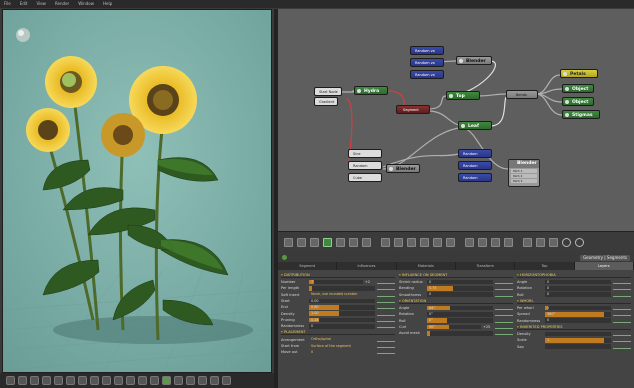  I want to click on menu-edit: Edit, so click(24, 4).